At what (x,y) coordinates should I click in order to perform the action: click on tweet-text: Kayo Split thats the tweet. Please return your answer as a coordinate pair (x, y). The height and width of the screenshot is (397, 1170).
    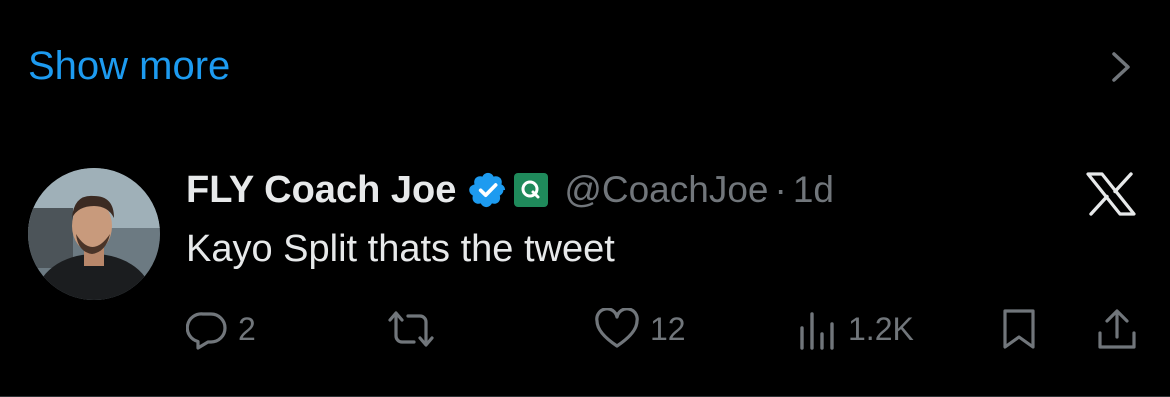
    Looking at the image, I should click on (400, 249).